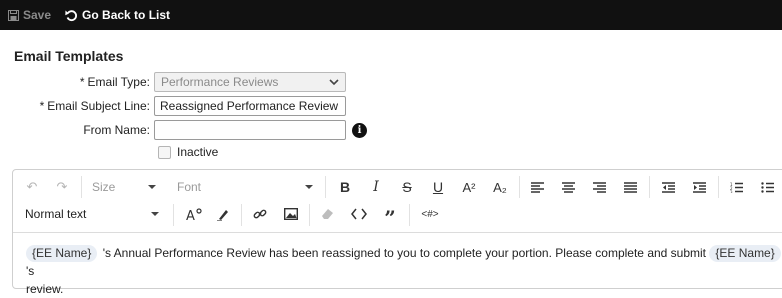  I want to click on superscript-icon: A², so click(469, 187).